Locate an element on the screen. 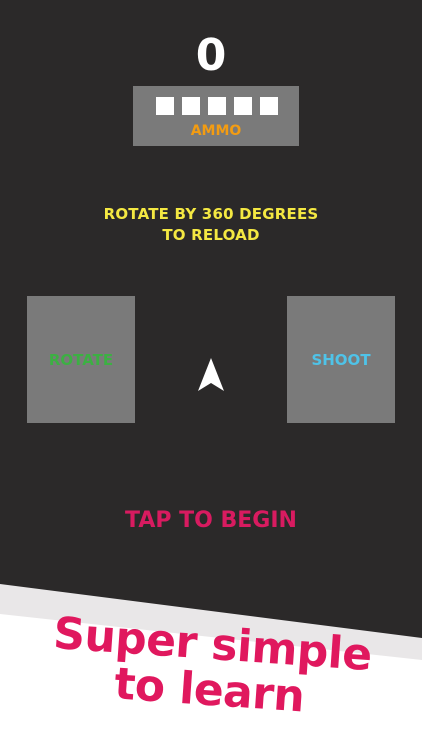 The image size is (422, 750). shoot-button: SHOOT is located at coordinates (341, 359).